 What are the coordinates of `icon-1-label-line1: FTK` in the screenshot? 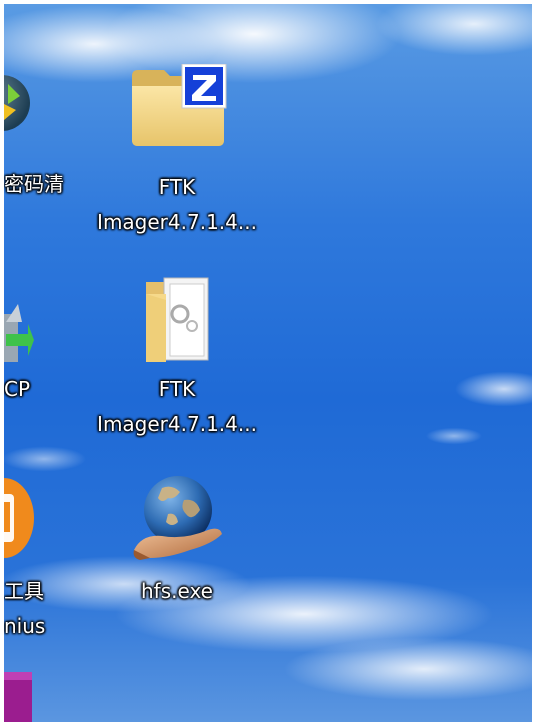 It's located at (177, 187).